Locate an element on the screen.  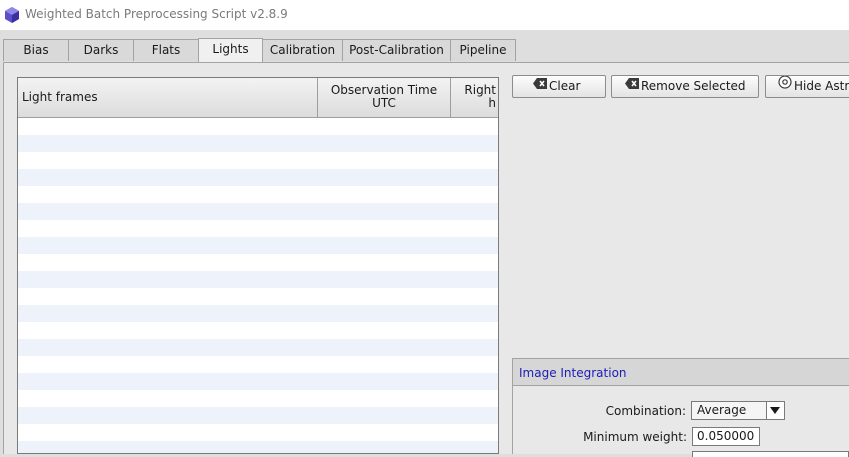
tab-pipeline: Pipeline is located at coordinates (483, 50).